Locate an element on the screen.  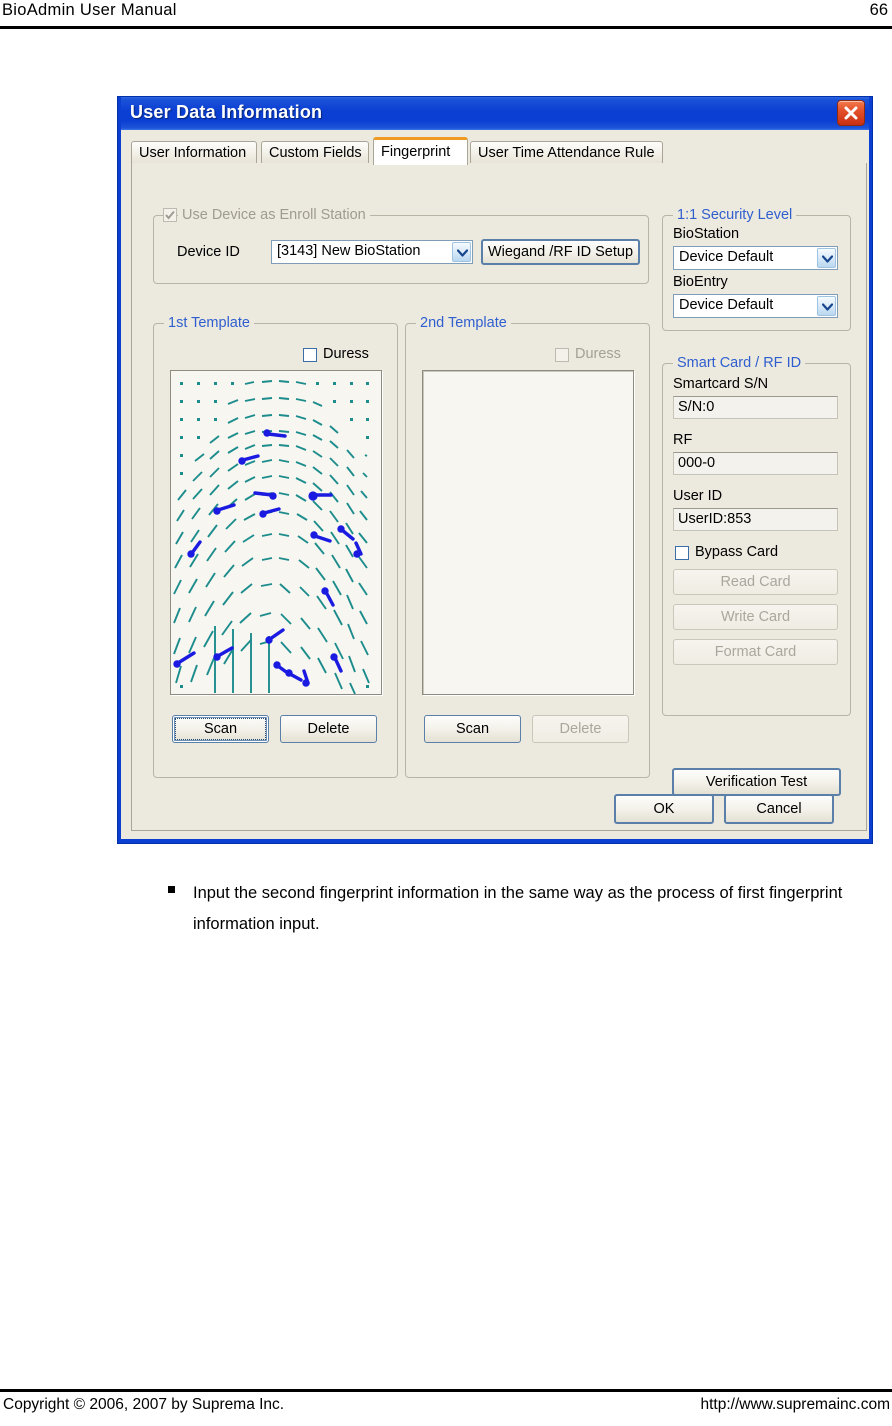
template1-group: 1st Template Duress Scan Delete is located at coordinates (275, 546).